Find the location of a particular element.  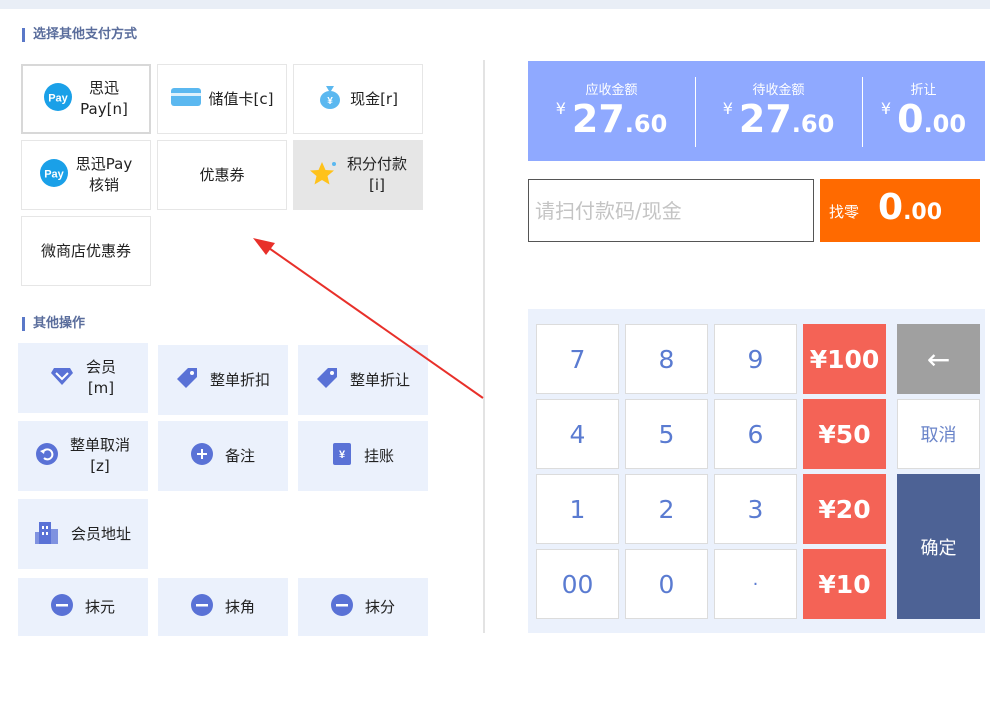

star-icon is located at coordinates (324, 175).